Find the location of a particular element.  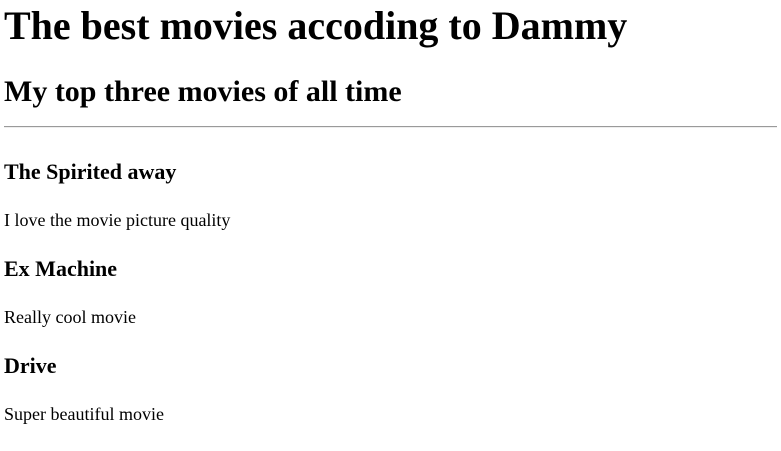

page-subtitle: My top three movies of all time is located at coordinates (203, 91).